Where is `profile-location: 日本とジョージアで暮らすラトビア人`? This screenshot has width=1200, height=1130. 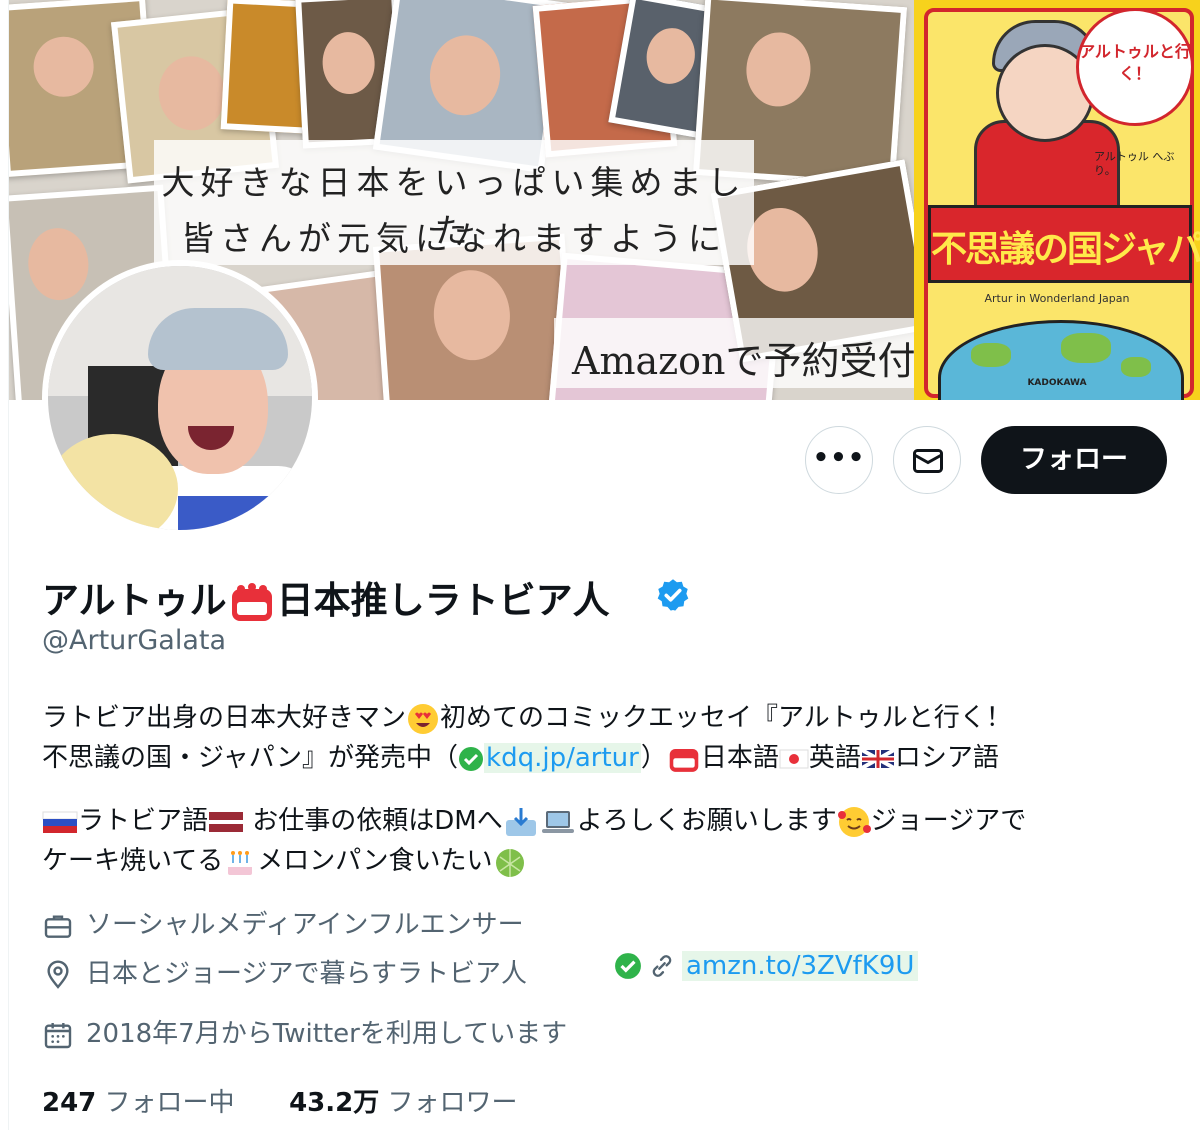 profile-location: 日本とジョージアで暮らすラトビア人 is located at coordinates (284, 972).